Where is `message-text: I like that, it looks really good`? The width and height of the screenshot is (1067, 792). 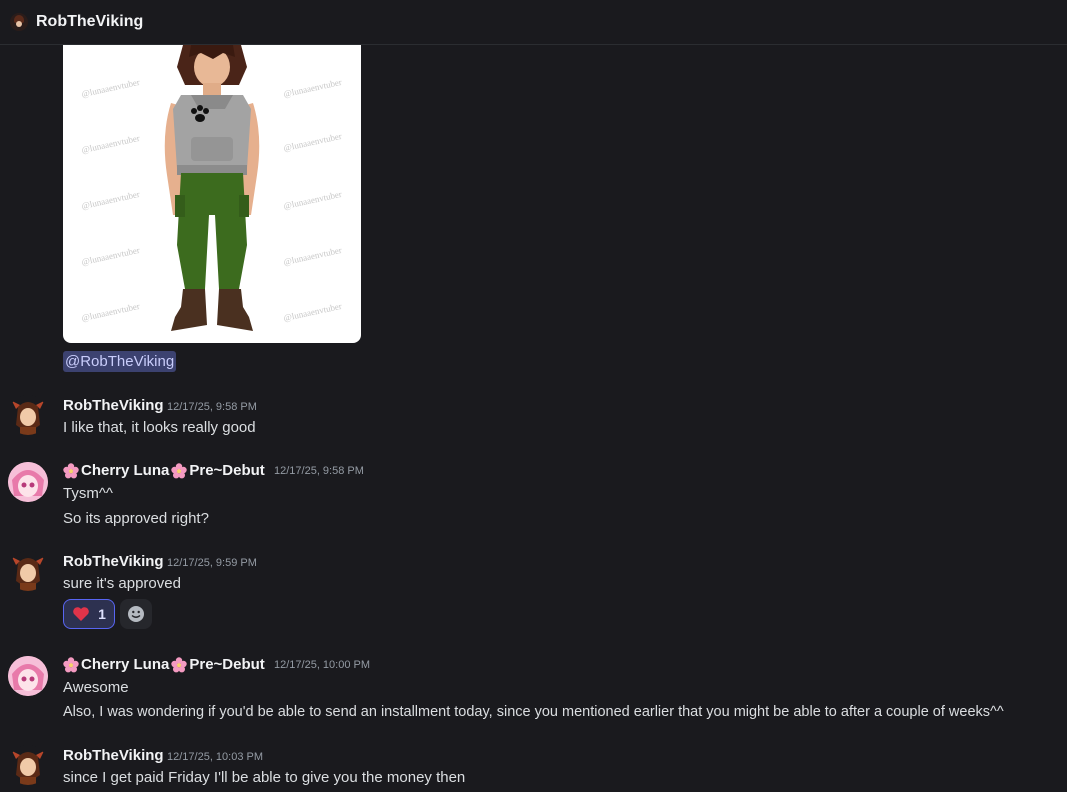 message-text: I like that, it looks really good is located at coordinates (159, 427).